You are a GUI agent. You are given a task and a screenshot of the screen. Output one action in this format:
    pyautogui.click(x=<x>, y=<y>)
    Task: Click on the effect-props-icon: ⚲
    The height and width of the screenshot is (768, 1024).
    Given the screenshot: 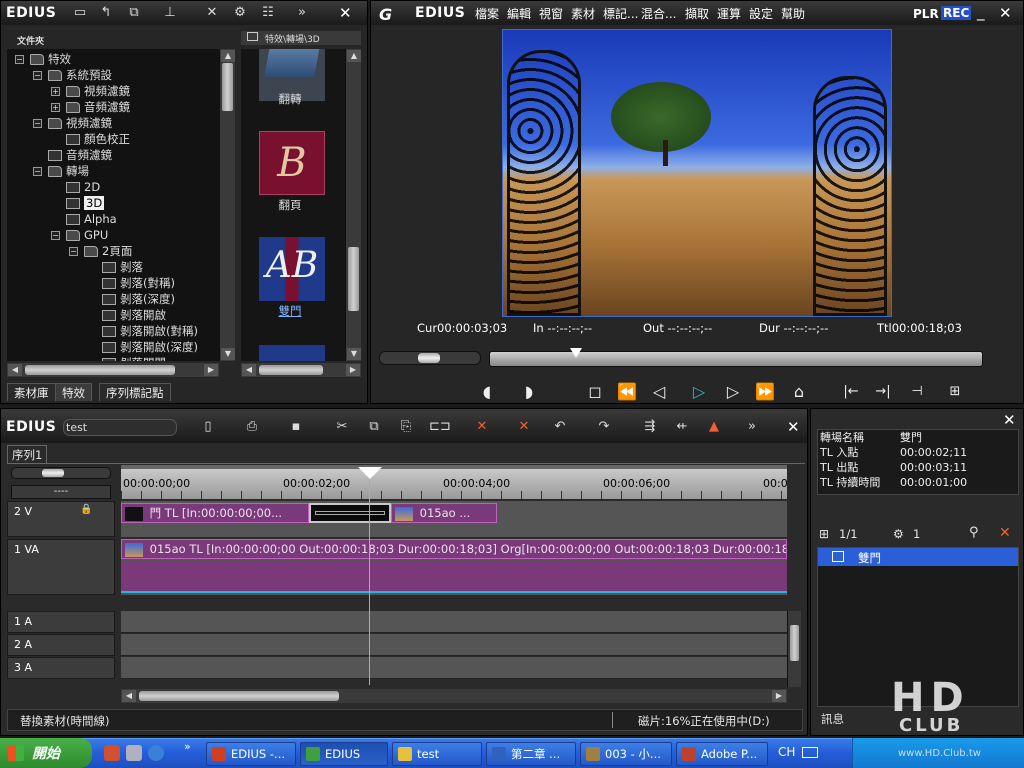 What is the action you would take?
    pyautogui.click(x=974, y=532)
    